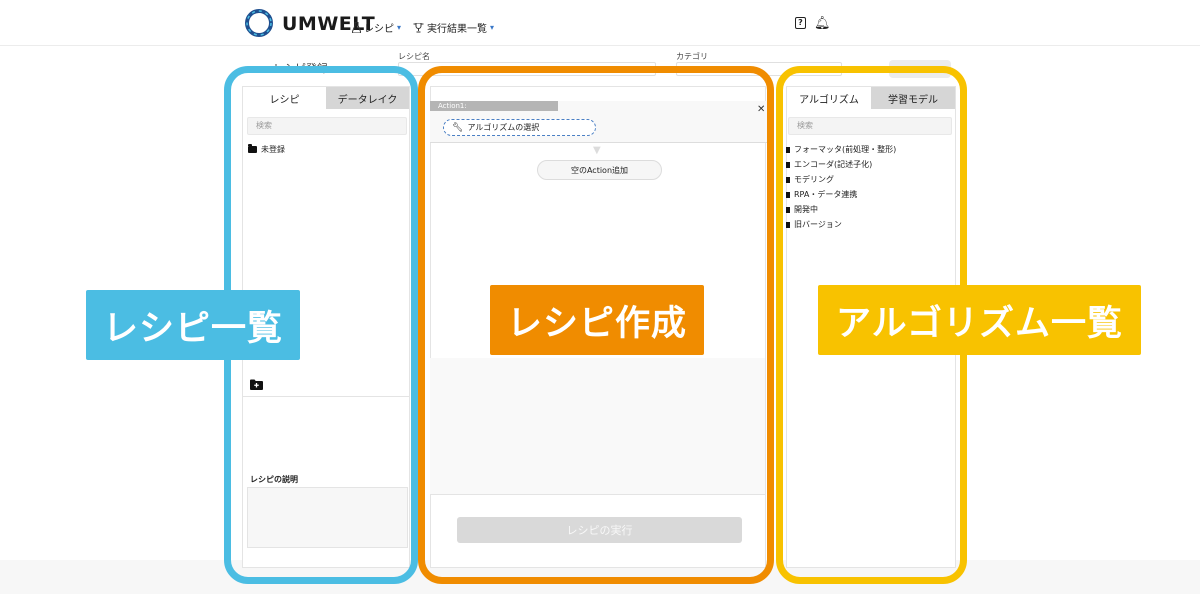  What do you see at coordinates (356, 27) in the screenshot?
I see `flask-icon` at bounding box center [356, 27].